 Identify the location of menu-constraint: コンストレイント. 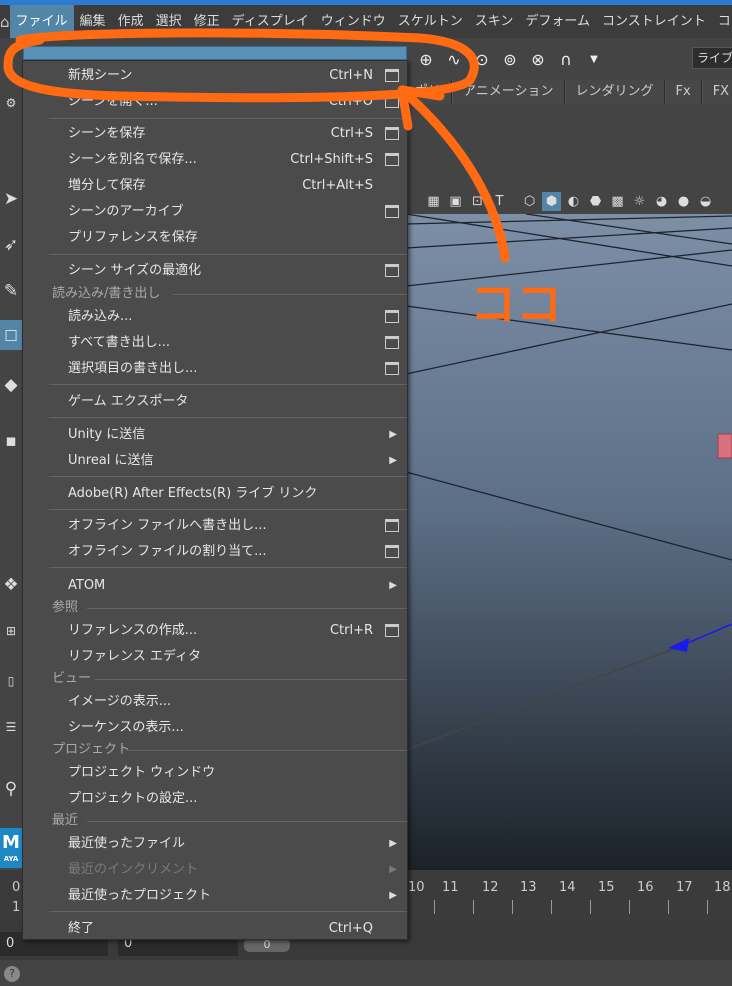
(654, 21).